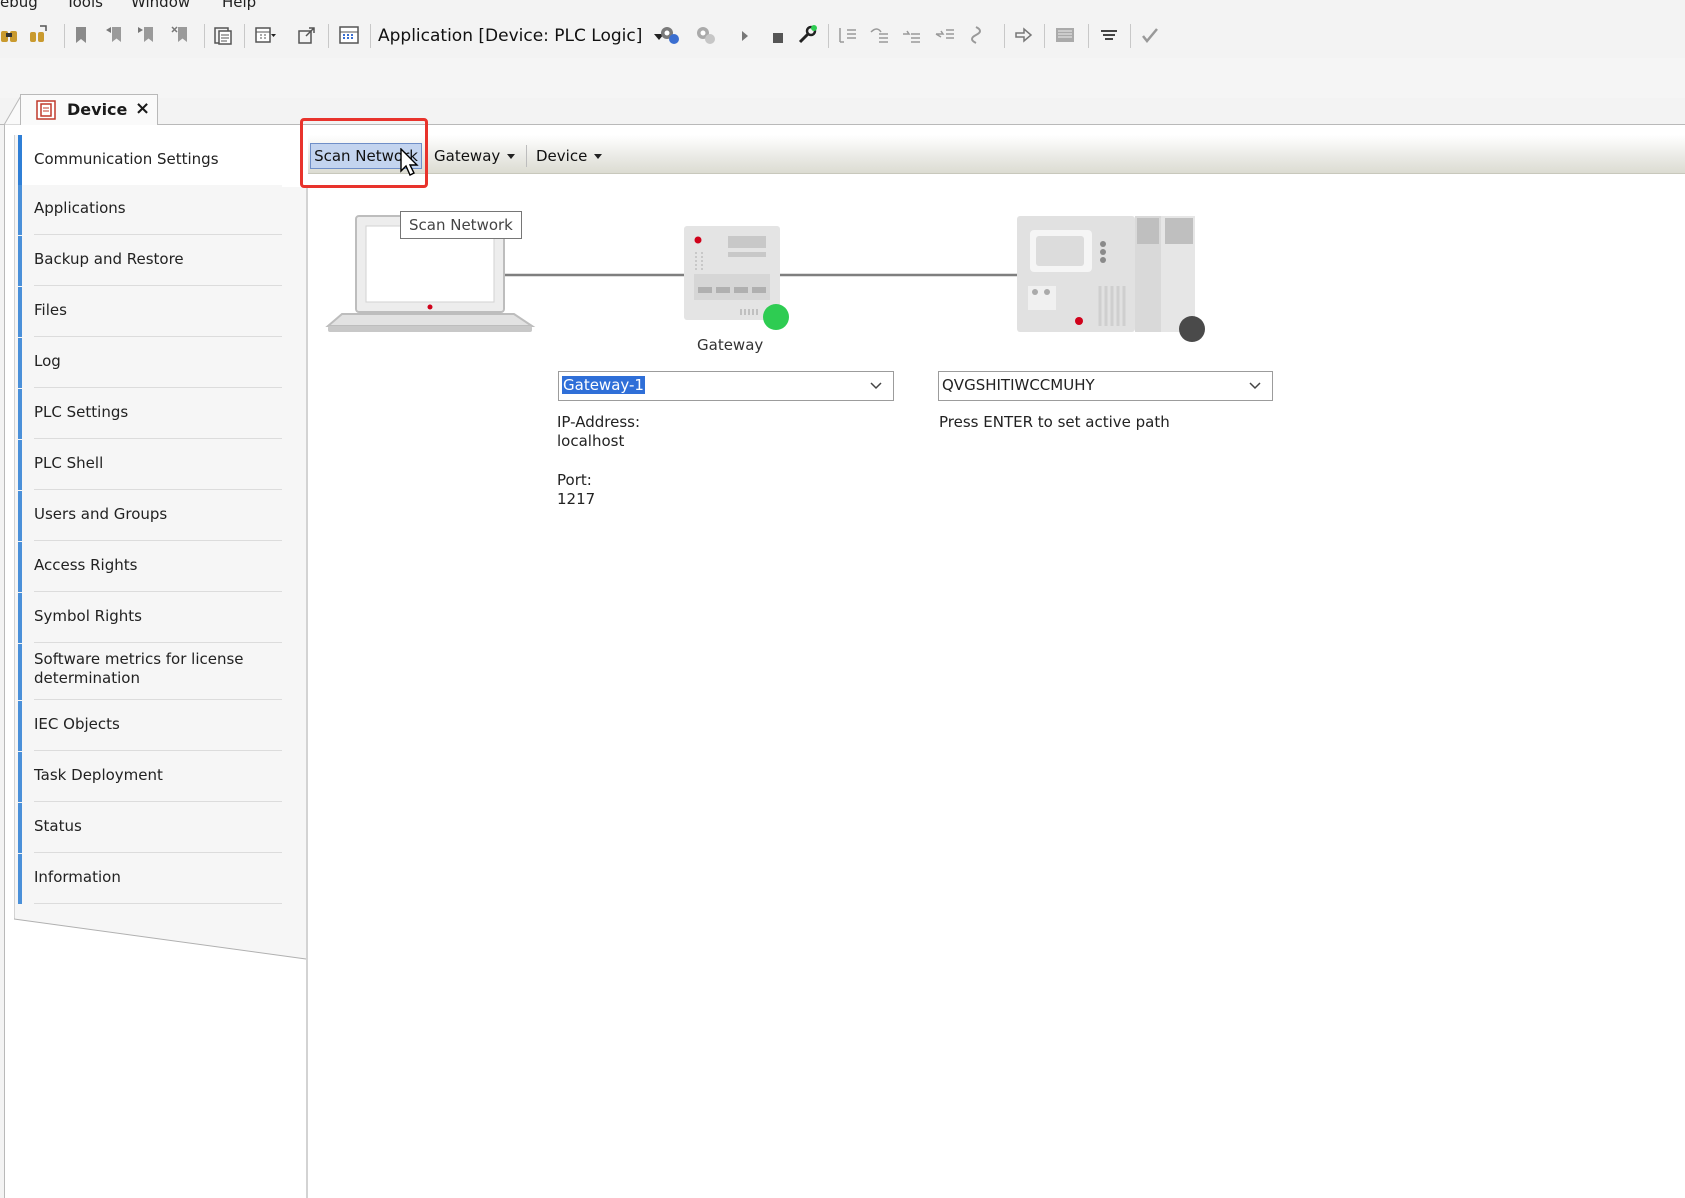 This screenshot has width=1685, height=1198. I want to click on binoculars-icon, so click(11, 35).